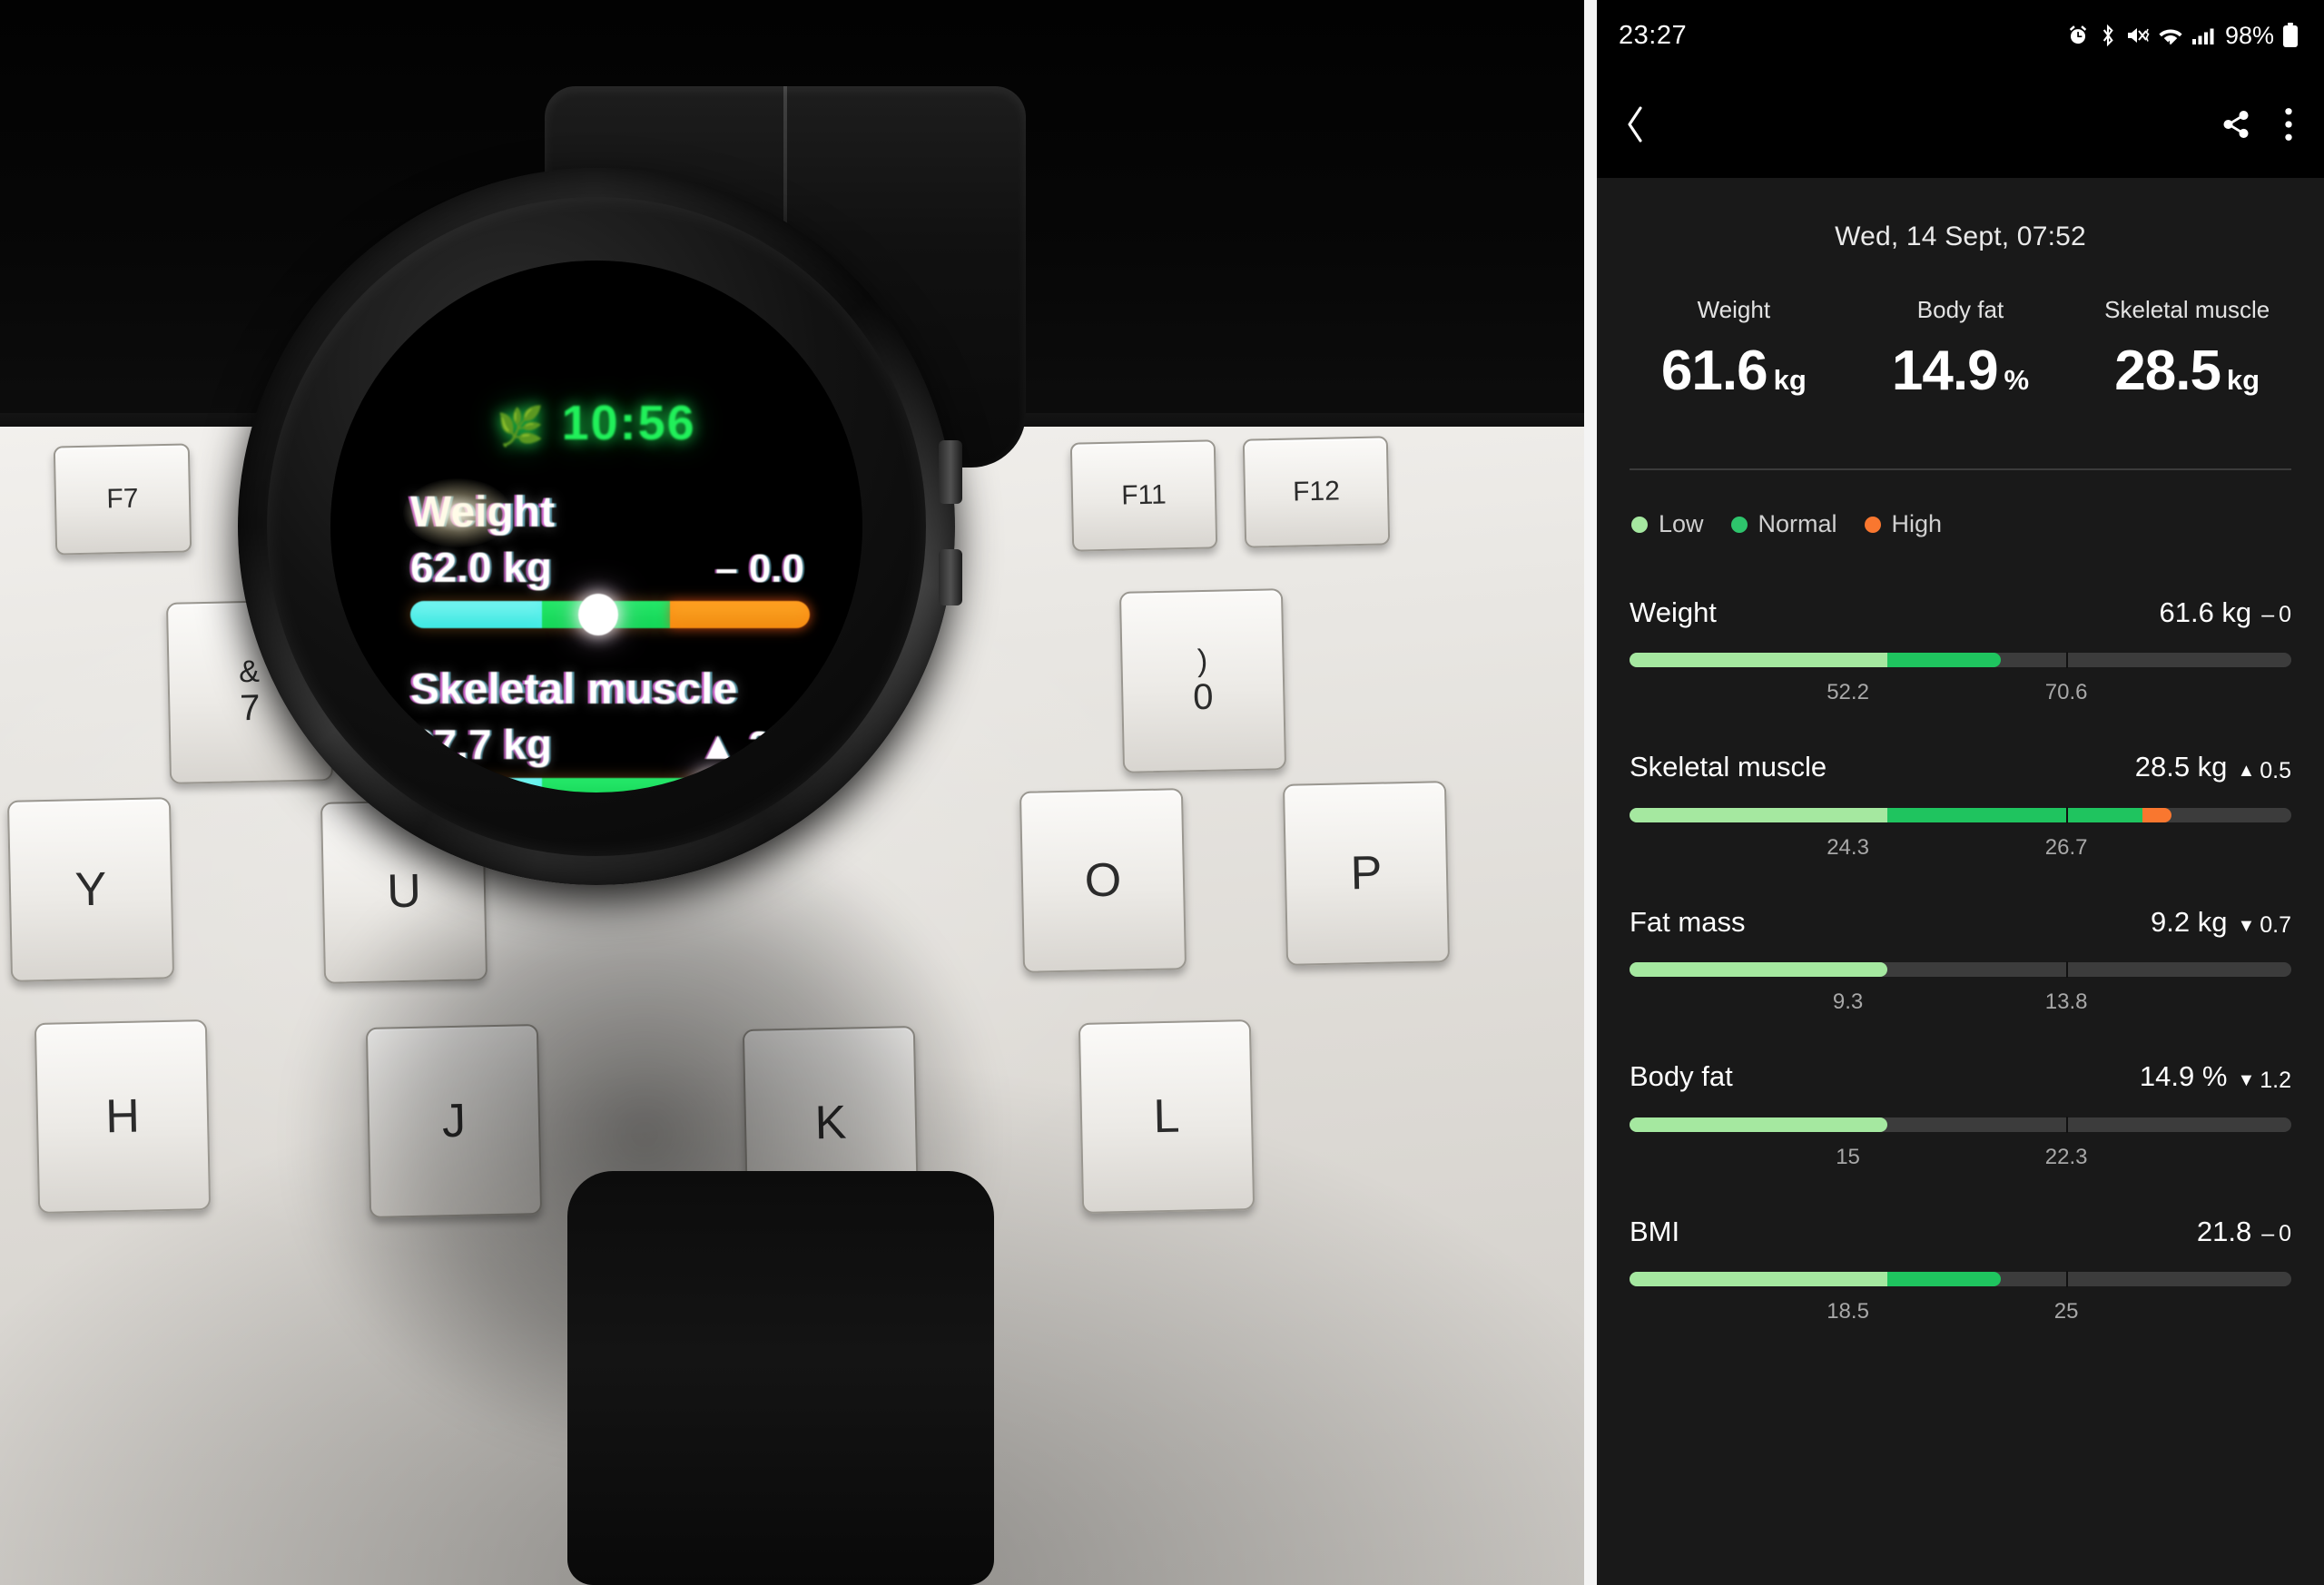 The image size is (2324, 1585). Describe the element at coordinates (1667, 524) in the screenshot. I see `legend-item-low: Low` at that location.